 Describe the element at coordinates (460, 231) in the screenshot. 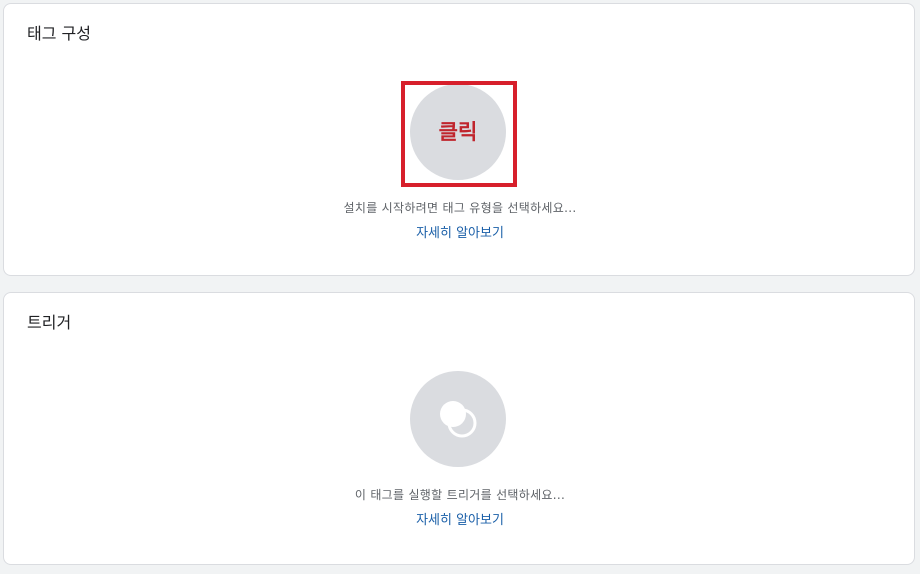

I see `tag-learn-more-link: 자세히 알아보기` at that location.